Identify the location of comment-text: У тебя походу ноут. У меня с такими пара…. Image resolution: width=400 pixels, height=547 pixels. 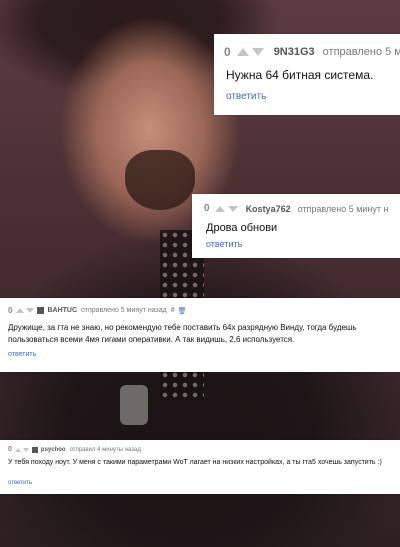
(195, 462).